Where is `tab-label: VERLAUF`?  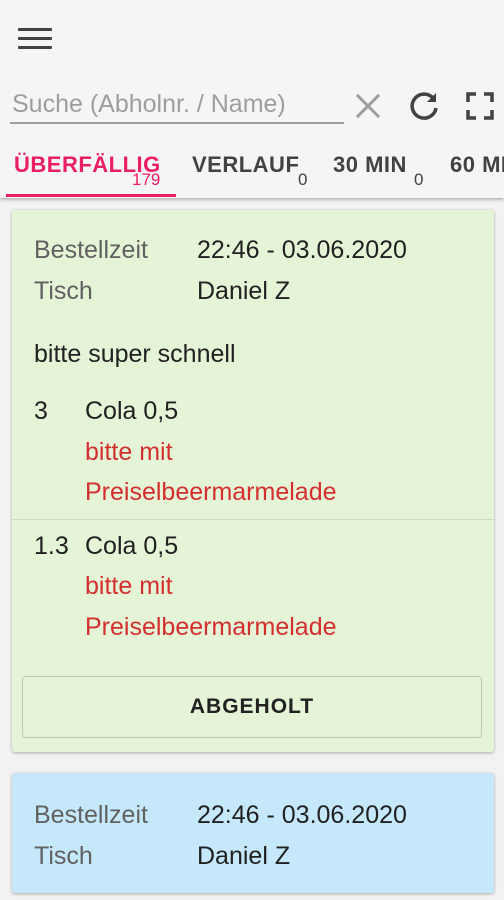 tab-label: VERLAUF is located at coordinates (246, 164).